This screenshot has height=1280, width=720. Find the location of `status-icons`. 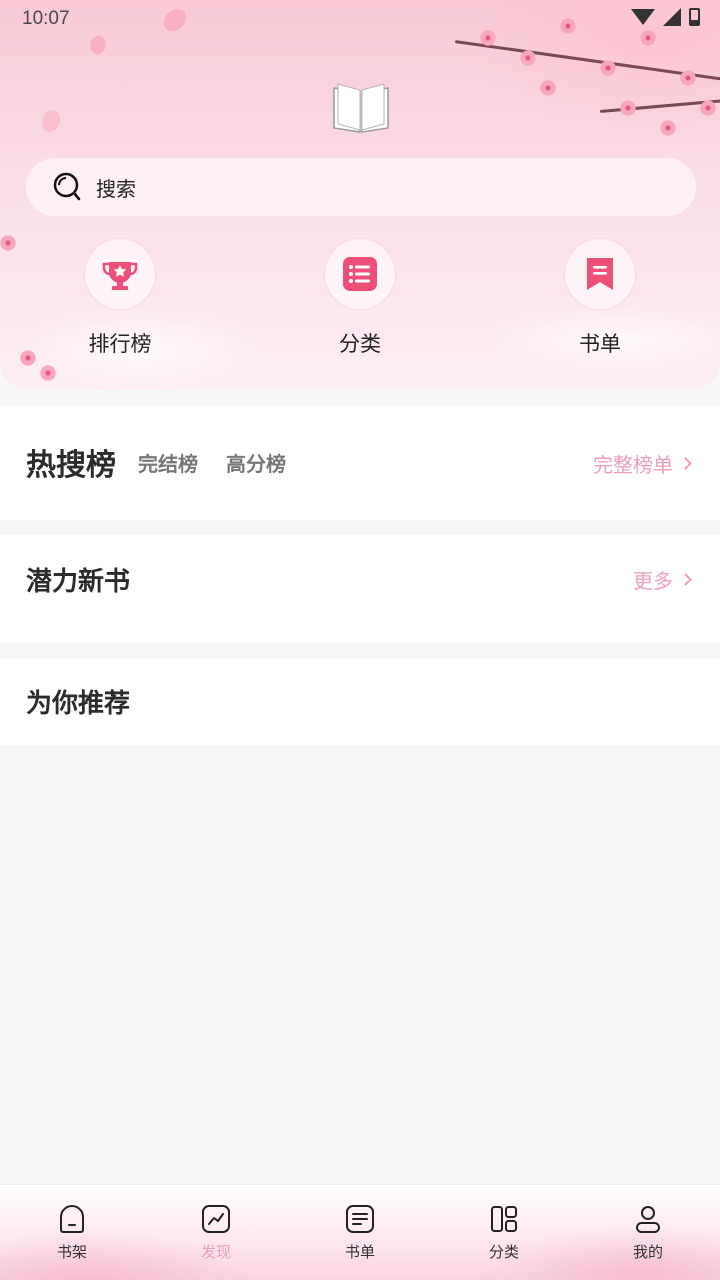

status-icons is located at coordinates (665, 17).